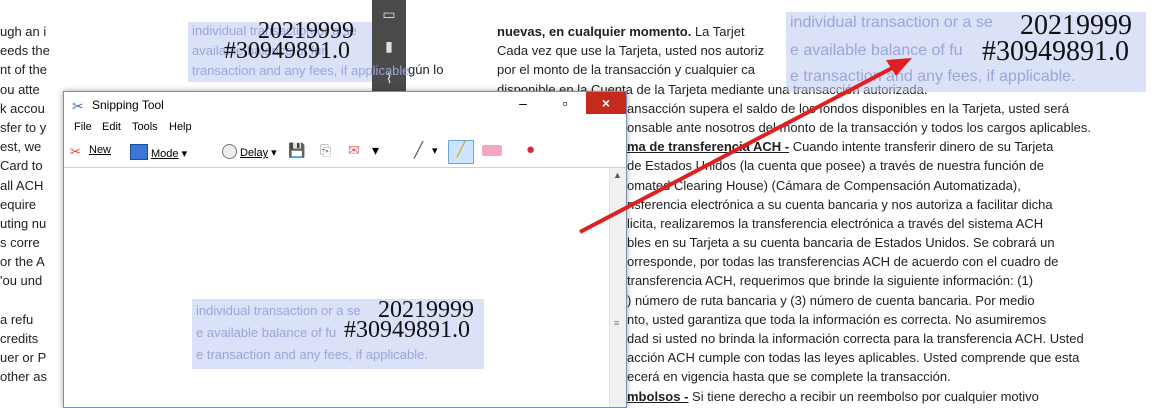  What do you see at coordinates (738, 149) in the screenshot?
I see `arrow-shaft` at bounding box center [738, 149].